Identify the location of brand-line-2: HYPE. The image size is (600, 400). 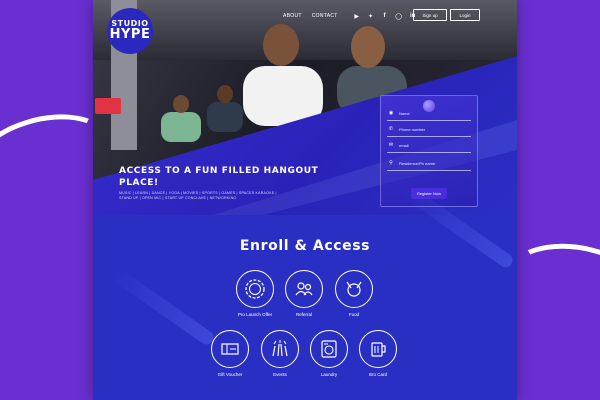
(130, 34).